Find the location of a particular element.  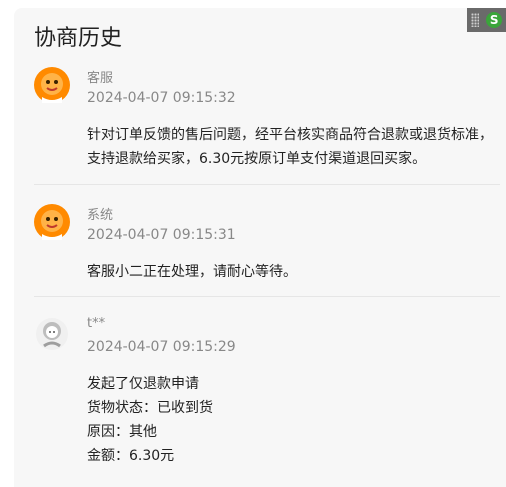

timestamp: 2024-04-07 09:15:32 is located at coordinates (161, 98).